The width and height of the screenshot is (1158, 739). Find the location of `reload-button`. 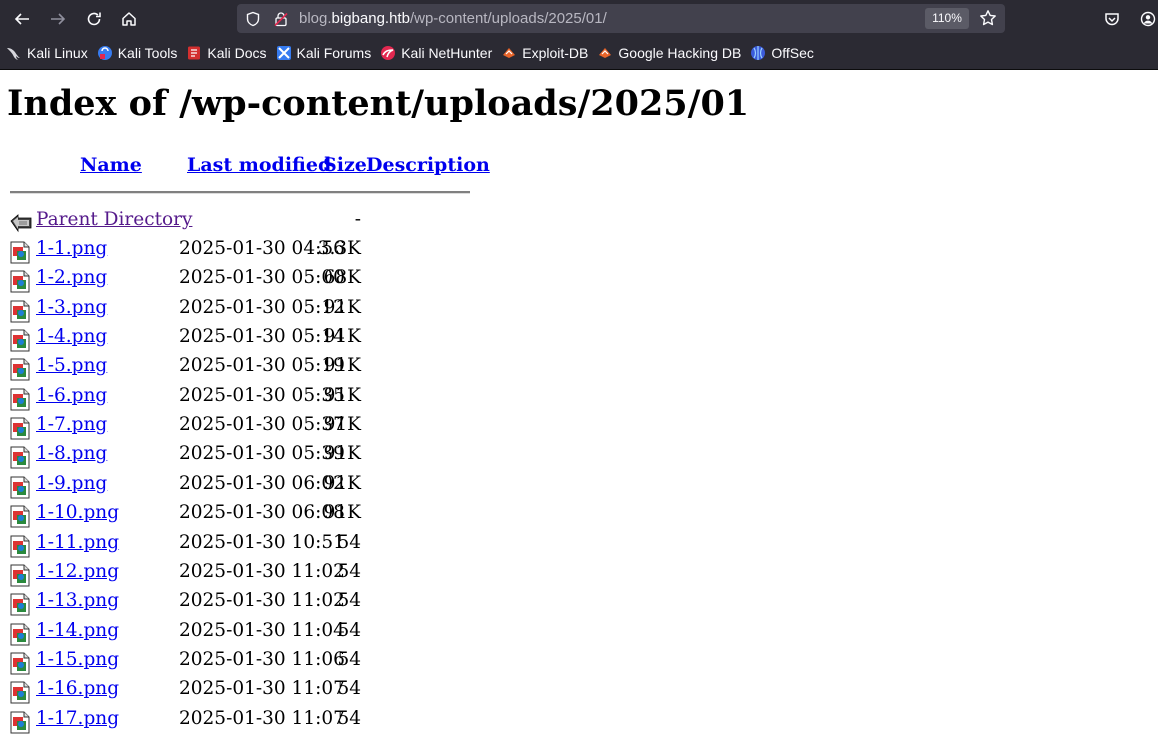

reload-button is located at coordinates (94, 19).